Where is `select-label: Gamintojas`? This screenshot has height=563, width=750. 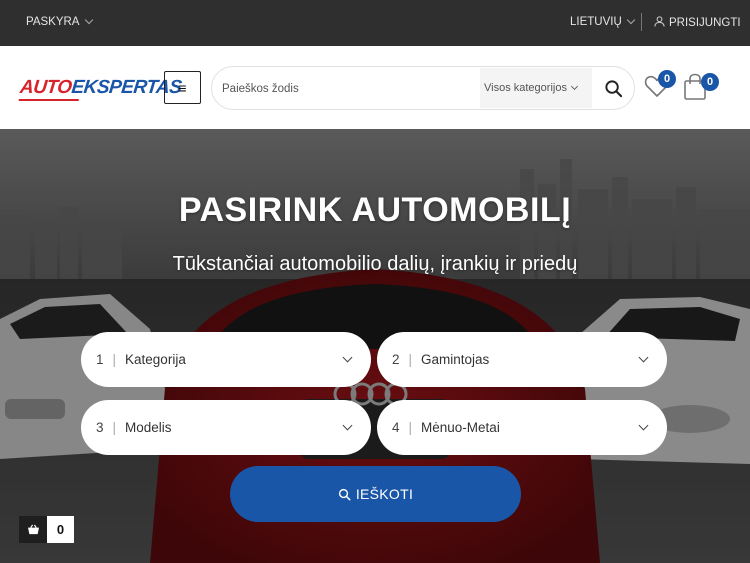
select-label: Gamintojas is located at coordinates (455, 359).